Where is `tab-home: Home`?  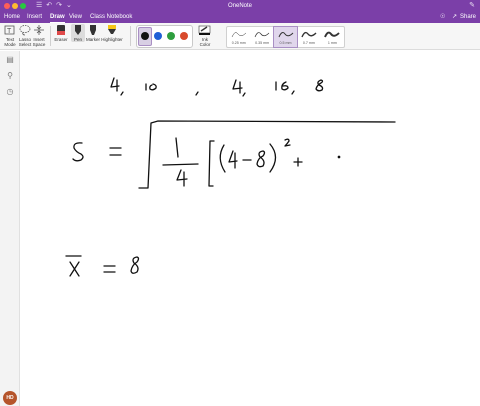
tab-home: Home is located at coordinates (12, 17).